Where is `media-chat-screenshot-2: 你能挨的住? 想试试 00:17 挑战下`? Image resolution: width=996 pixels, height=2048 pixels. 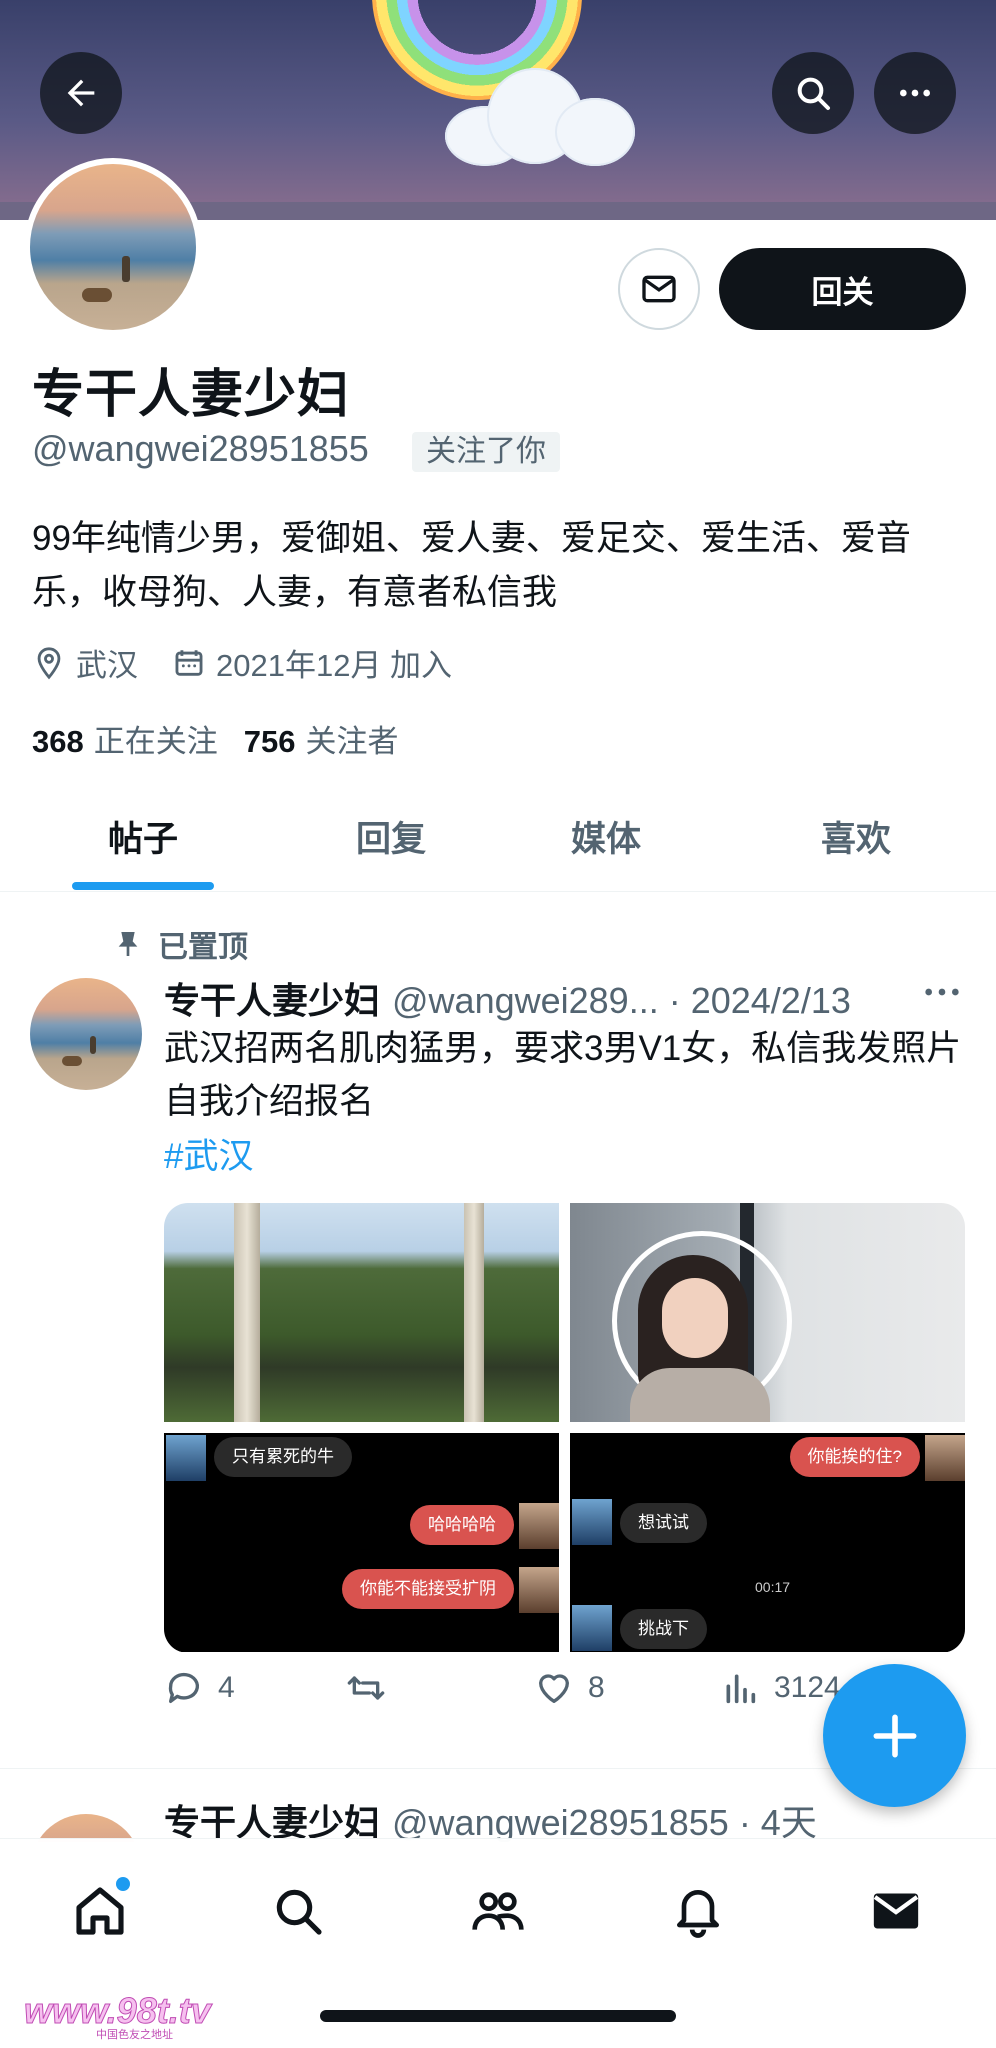 media-chat-screenshot-2: 你能挨的住? 想试试 00:17 挑战下 is located at coordinates (767, 1542).